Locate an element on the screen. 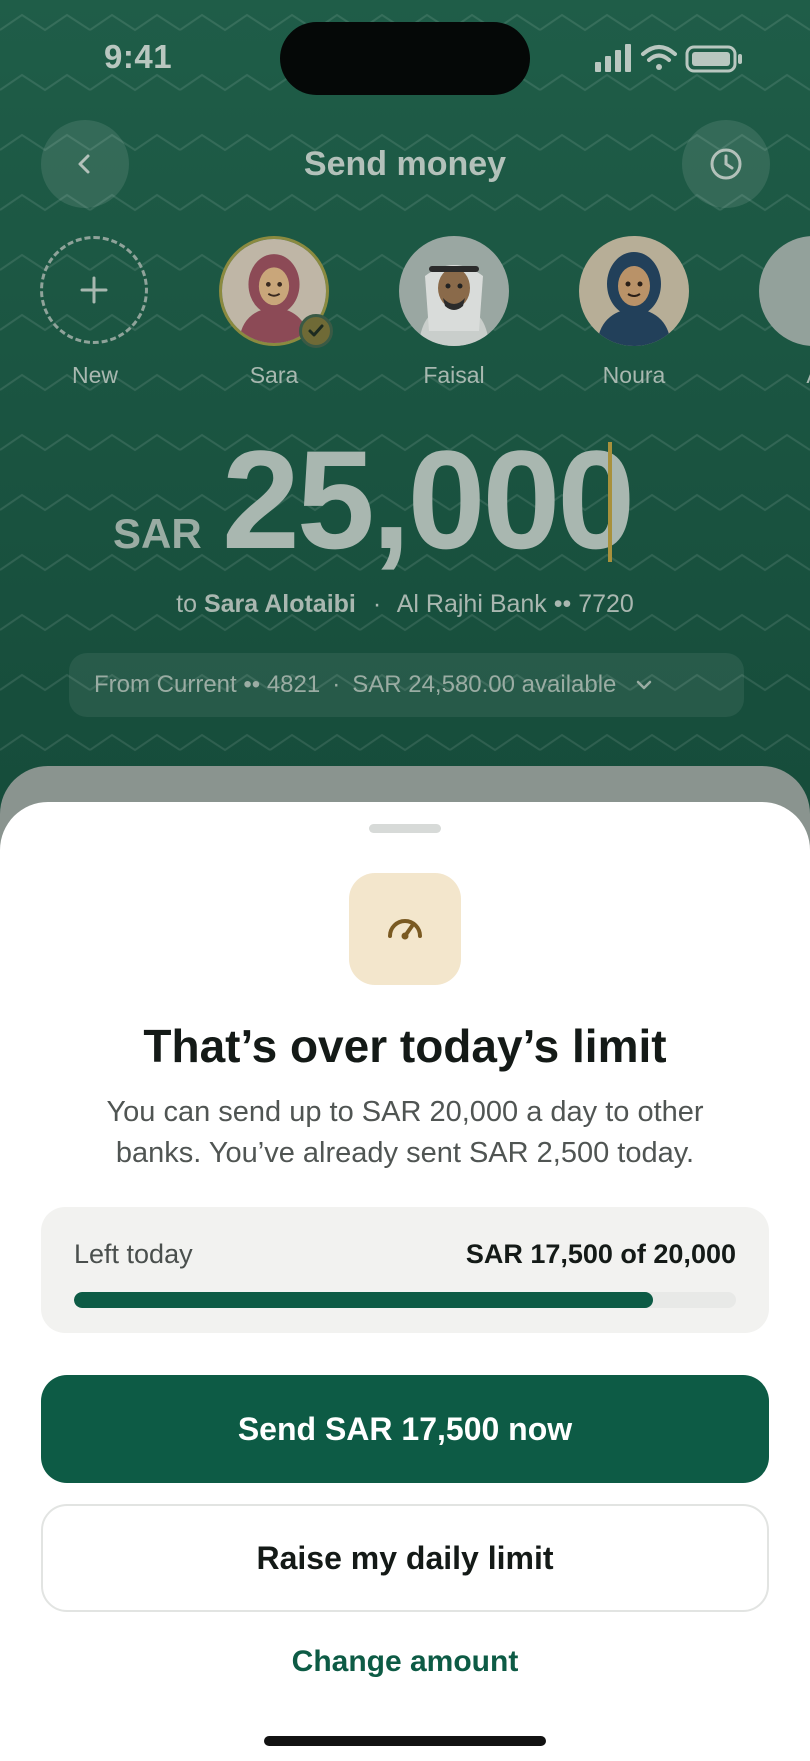  limit-progress-bar is located at coordinates (405, 1300).